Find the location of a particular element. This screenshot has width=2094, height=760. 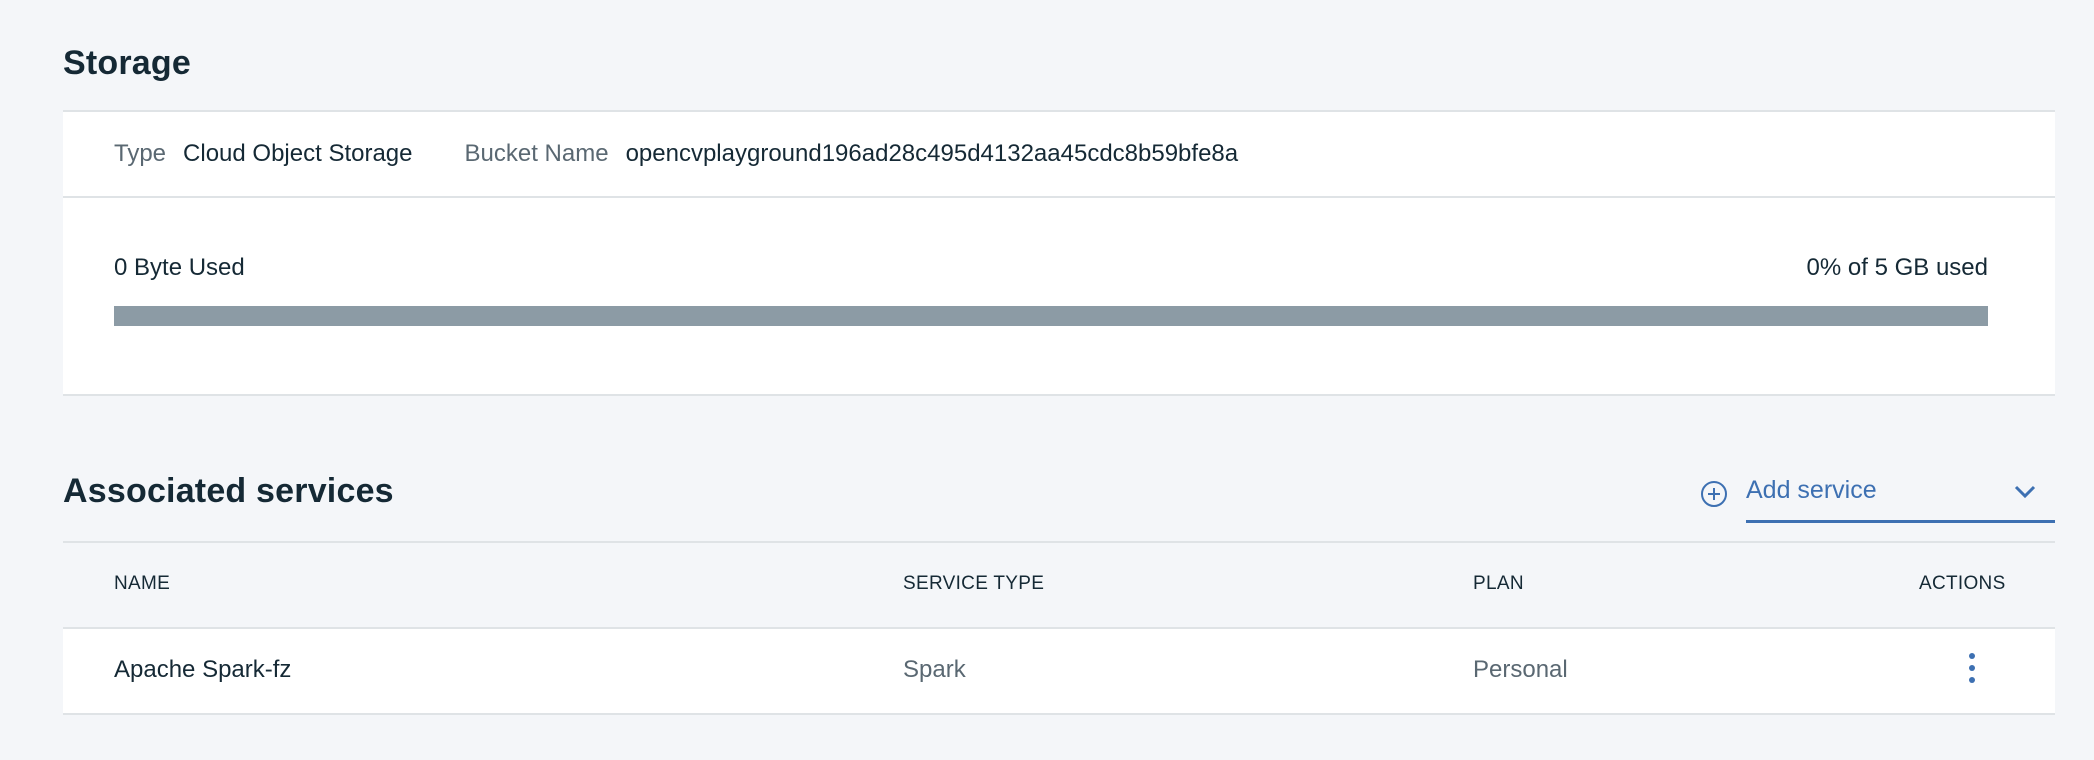

bucket-name-label: Bucket Name is located at coordinates (536, 153).